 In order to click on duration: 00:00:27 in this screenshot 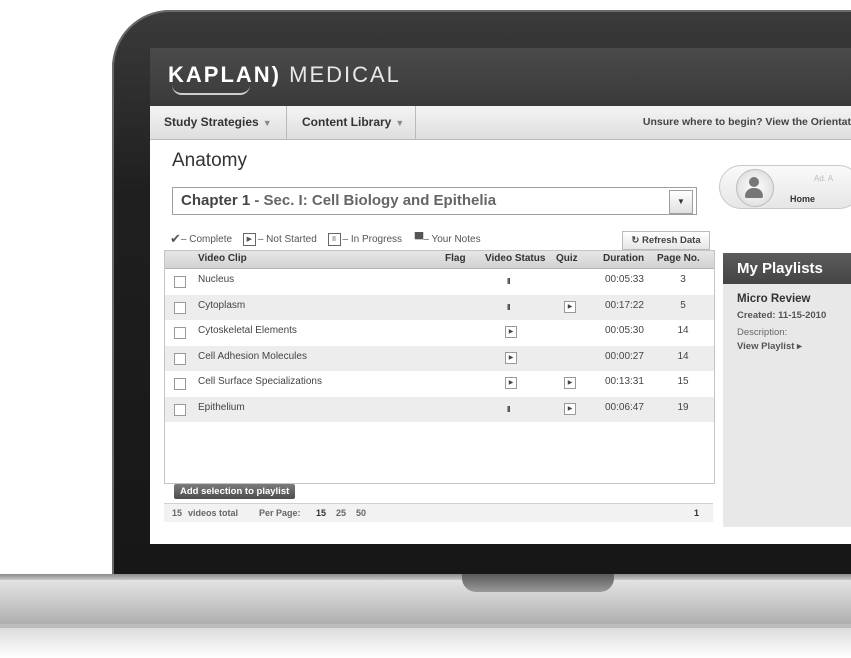, I will do `click(624, 356)`.